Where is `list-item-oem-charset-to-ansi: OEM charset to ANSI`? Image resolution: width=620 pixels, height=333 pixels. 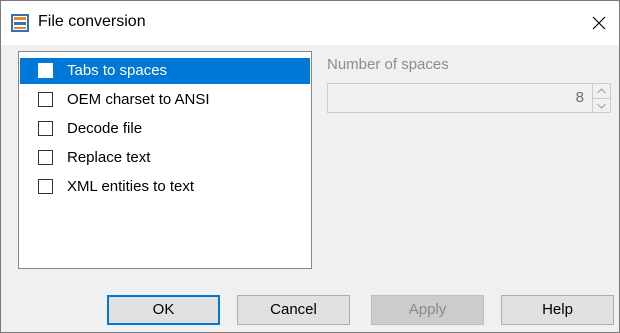
list-item-oem-charset-to-ansi: OEM charset to ANSI is located at coordinates (165, 100).